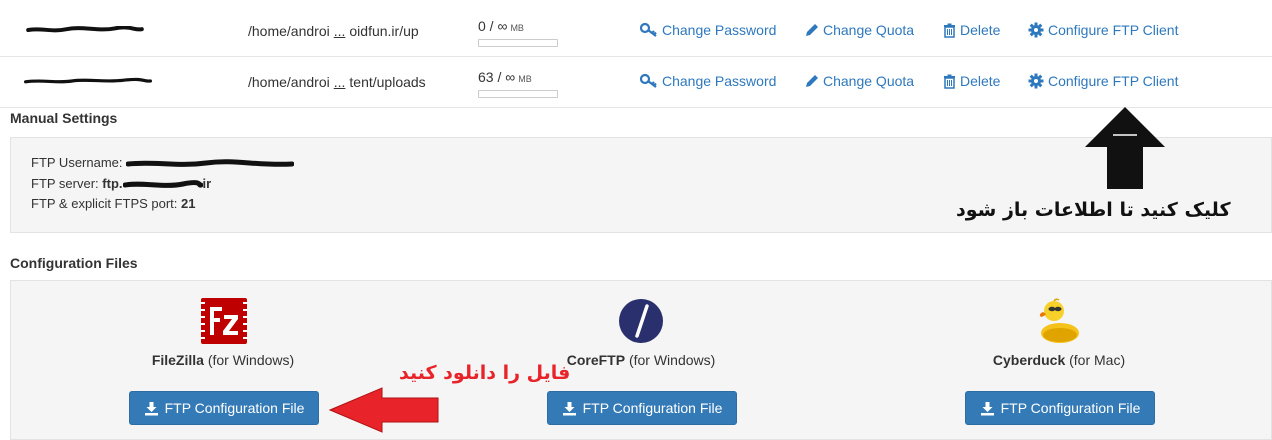 The height and width of the screenshot is (440, 1272). Describe the element at coordinates (223, 360) in the screenshot. I see `filezilla-label: FileZilla (for Windows)` at that location.